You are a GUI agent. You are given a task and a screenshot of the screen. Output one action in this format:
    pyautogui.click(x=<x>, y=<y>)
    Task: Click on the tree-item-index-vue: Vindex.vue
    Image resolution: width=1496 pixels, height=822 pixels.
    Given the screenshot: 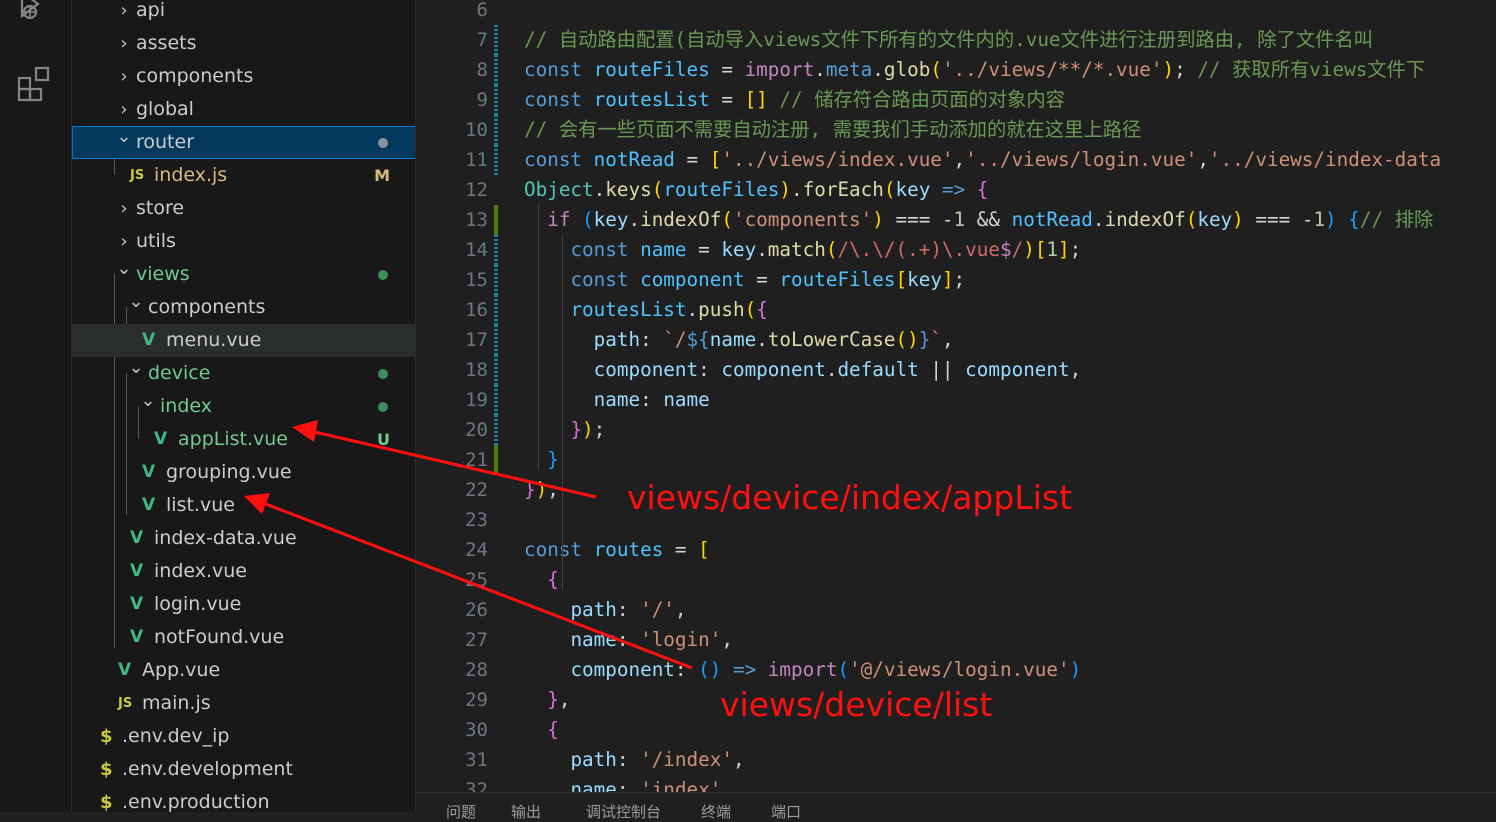 What is the action you would take?
    pyautogui.click(x=243, y=571)
    